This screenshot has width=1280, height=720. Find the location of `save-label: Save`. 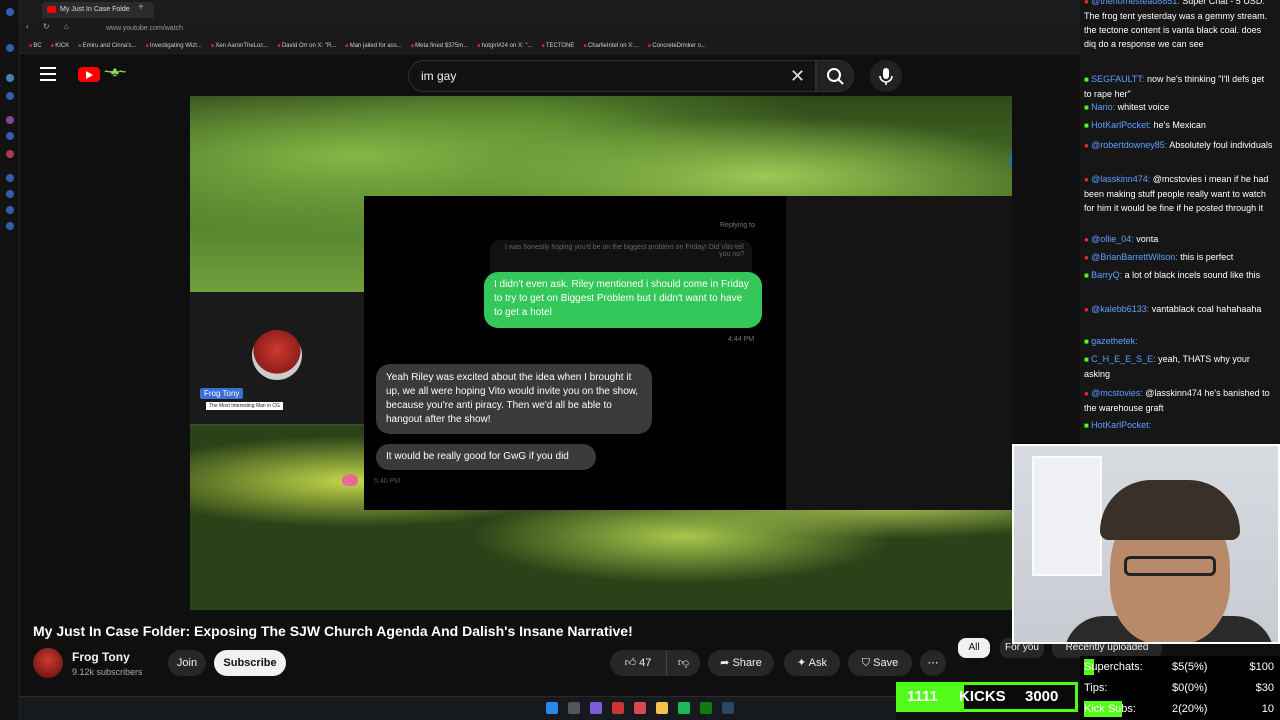

save-label: Save is located at coordinates (886, 663).